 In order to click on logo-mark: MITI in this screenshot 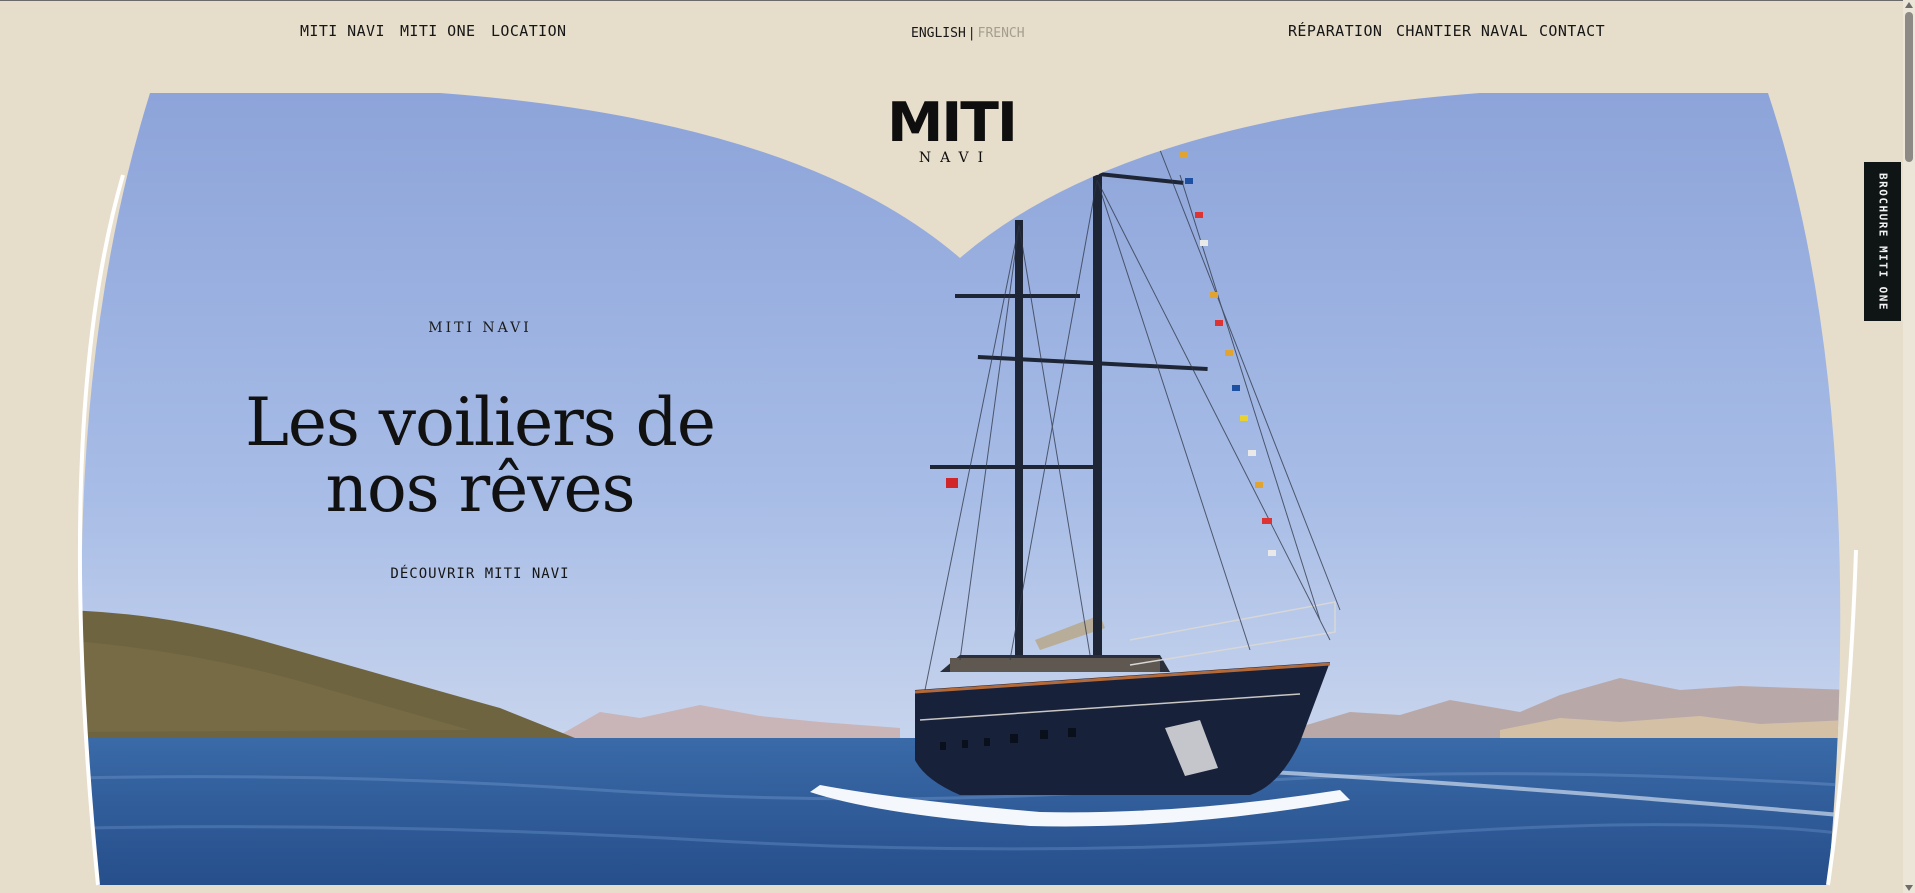, I will do `click(952, 122)`.